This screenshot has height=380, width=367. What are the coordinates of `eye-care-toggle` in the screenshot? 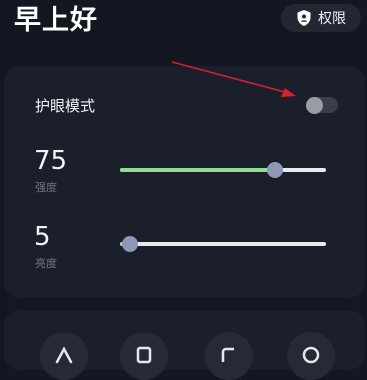 It's located at (322, 105).